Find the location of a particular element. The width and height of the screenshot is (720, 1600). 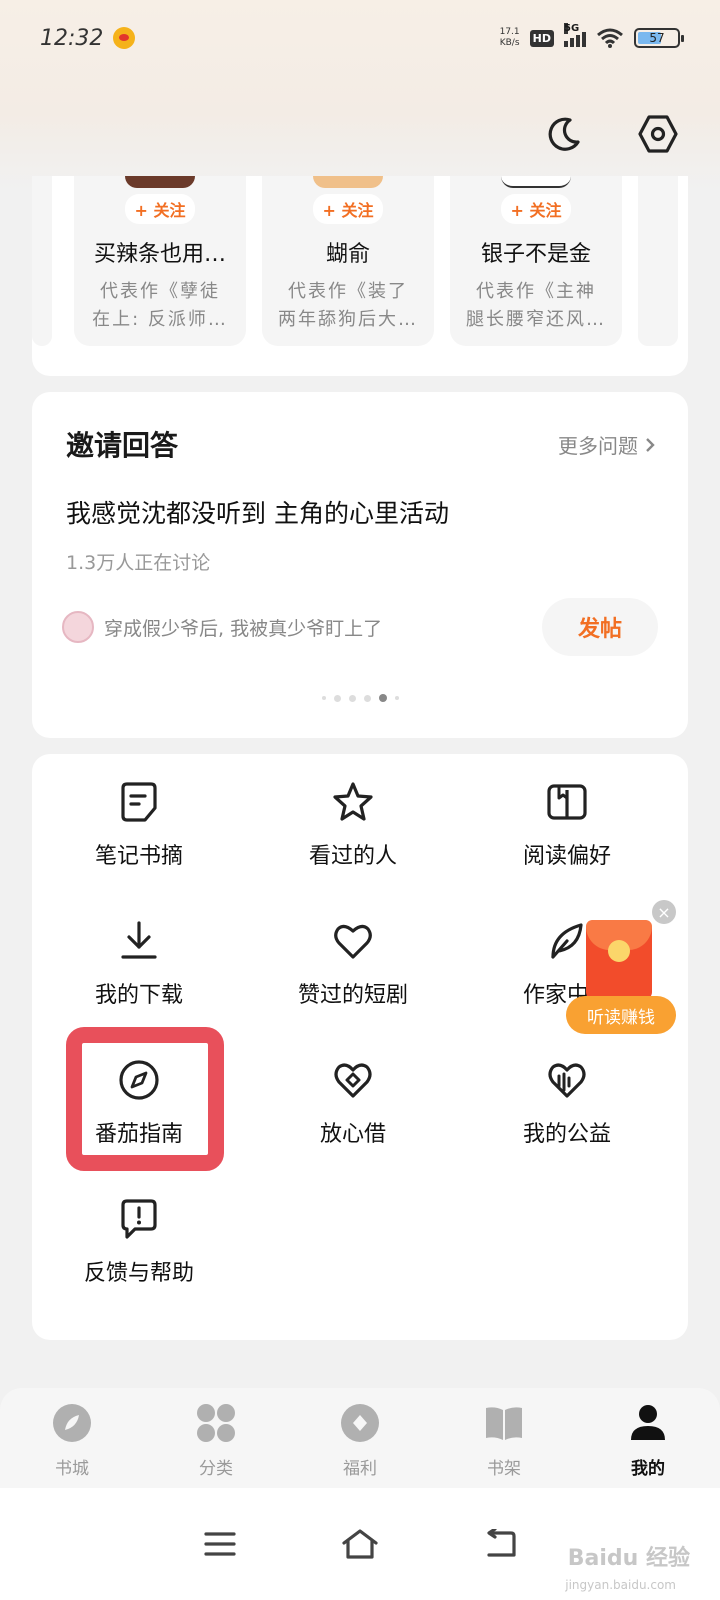

home-button is located at coordinates (360, 1544).